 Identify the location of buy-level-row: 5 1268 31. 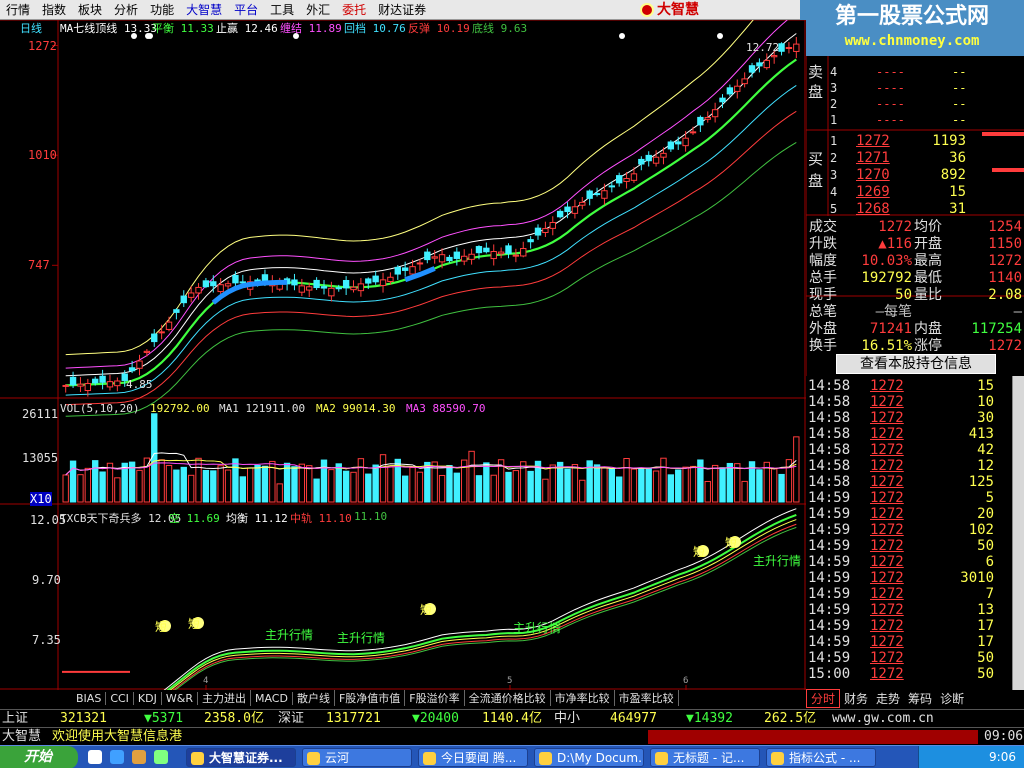
(915, 209).